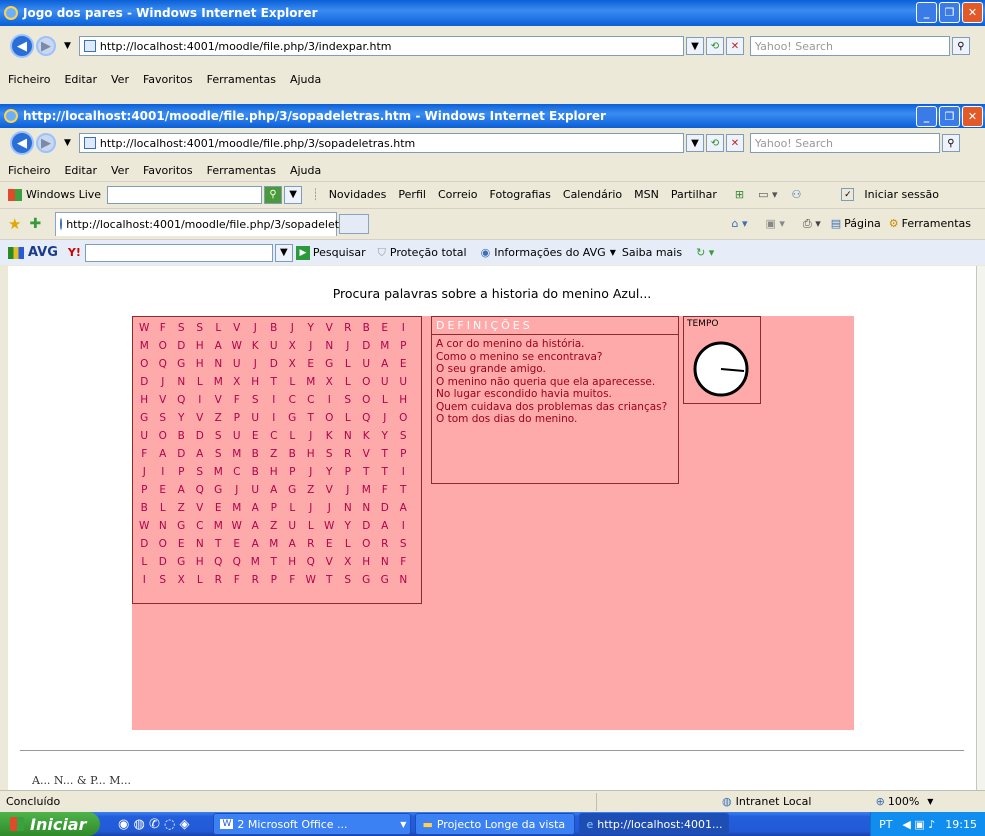  What do you see at coordinates (329, 436) in the screenshot?
I see `grid-letter: K` at bounding box center [329, 436].